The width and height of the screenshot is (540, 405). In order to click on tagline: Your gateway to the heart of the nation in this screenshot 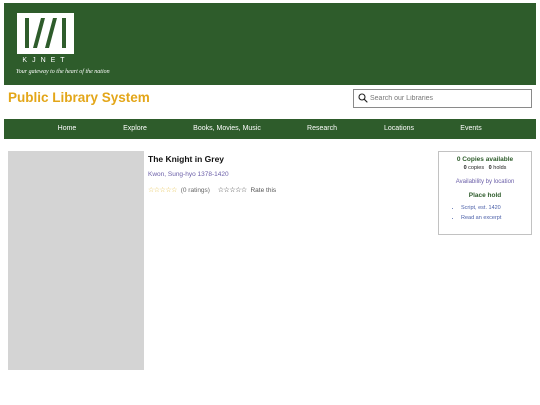, I will do `click(63, 72)`.